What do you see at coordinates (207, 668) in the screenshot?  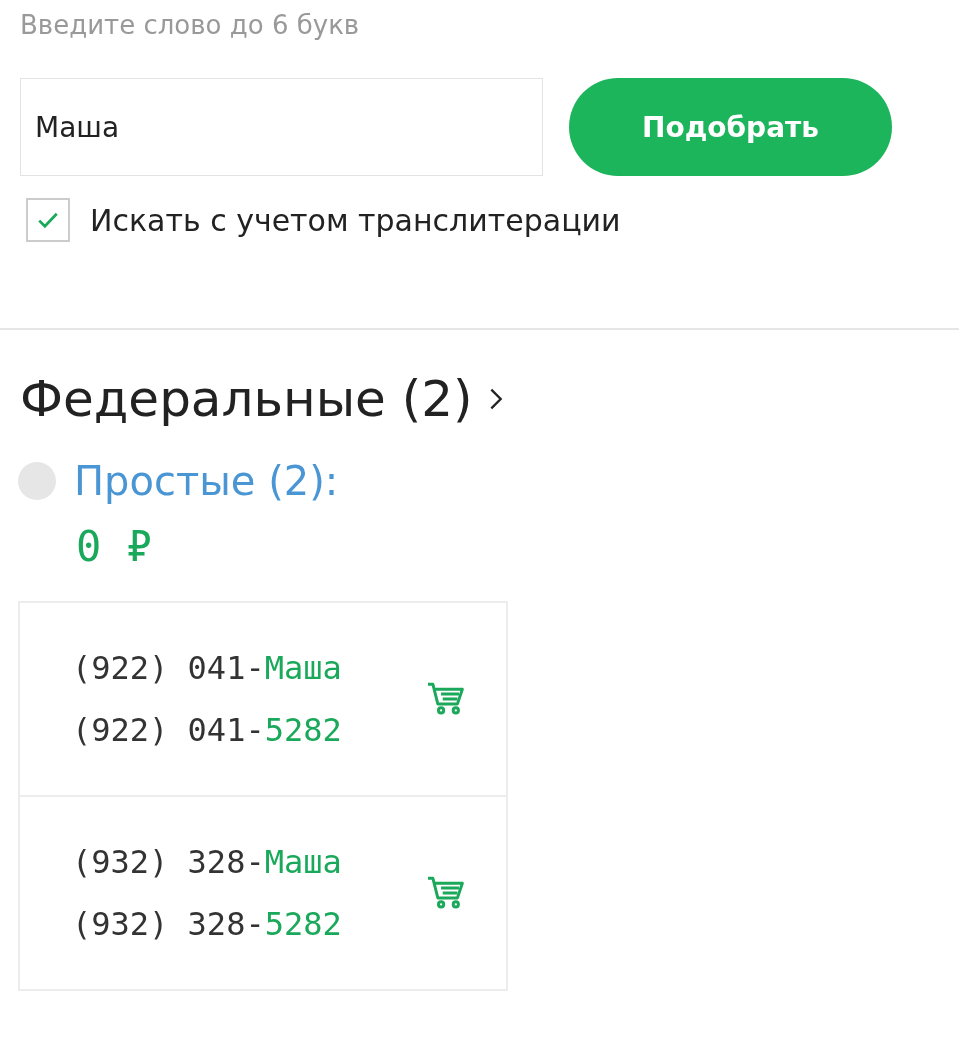 I see `phone-number: (922) 041-Маша` at bounding box center [207, 668].